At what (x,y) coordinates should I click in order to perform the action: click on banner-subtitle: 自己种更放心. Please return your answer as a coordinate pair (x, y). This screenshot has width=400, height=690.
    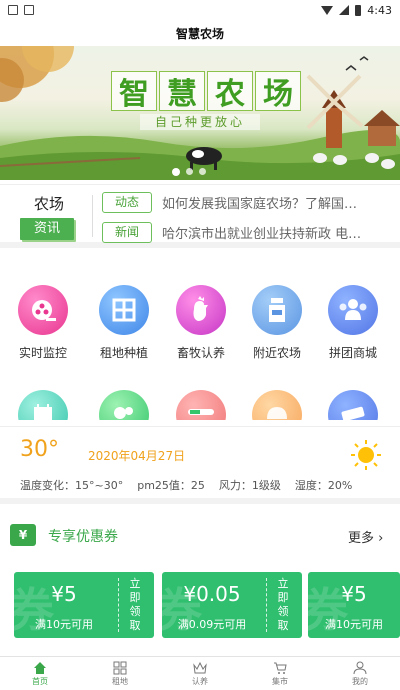
    Looking at the image, I should click on (200, 122).